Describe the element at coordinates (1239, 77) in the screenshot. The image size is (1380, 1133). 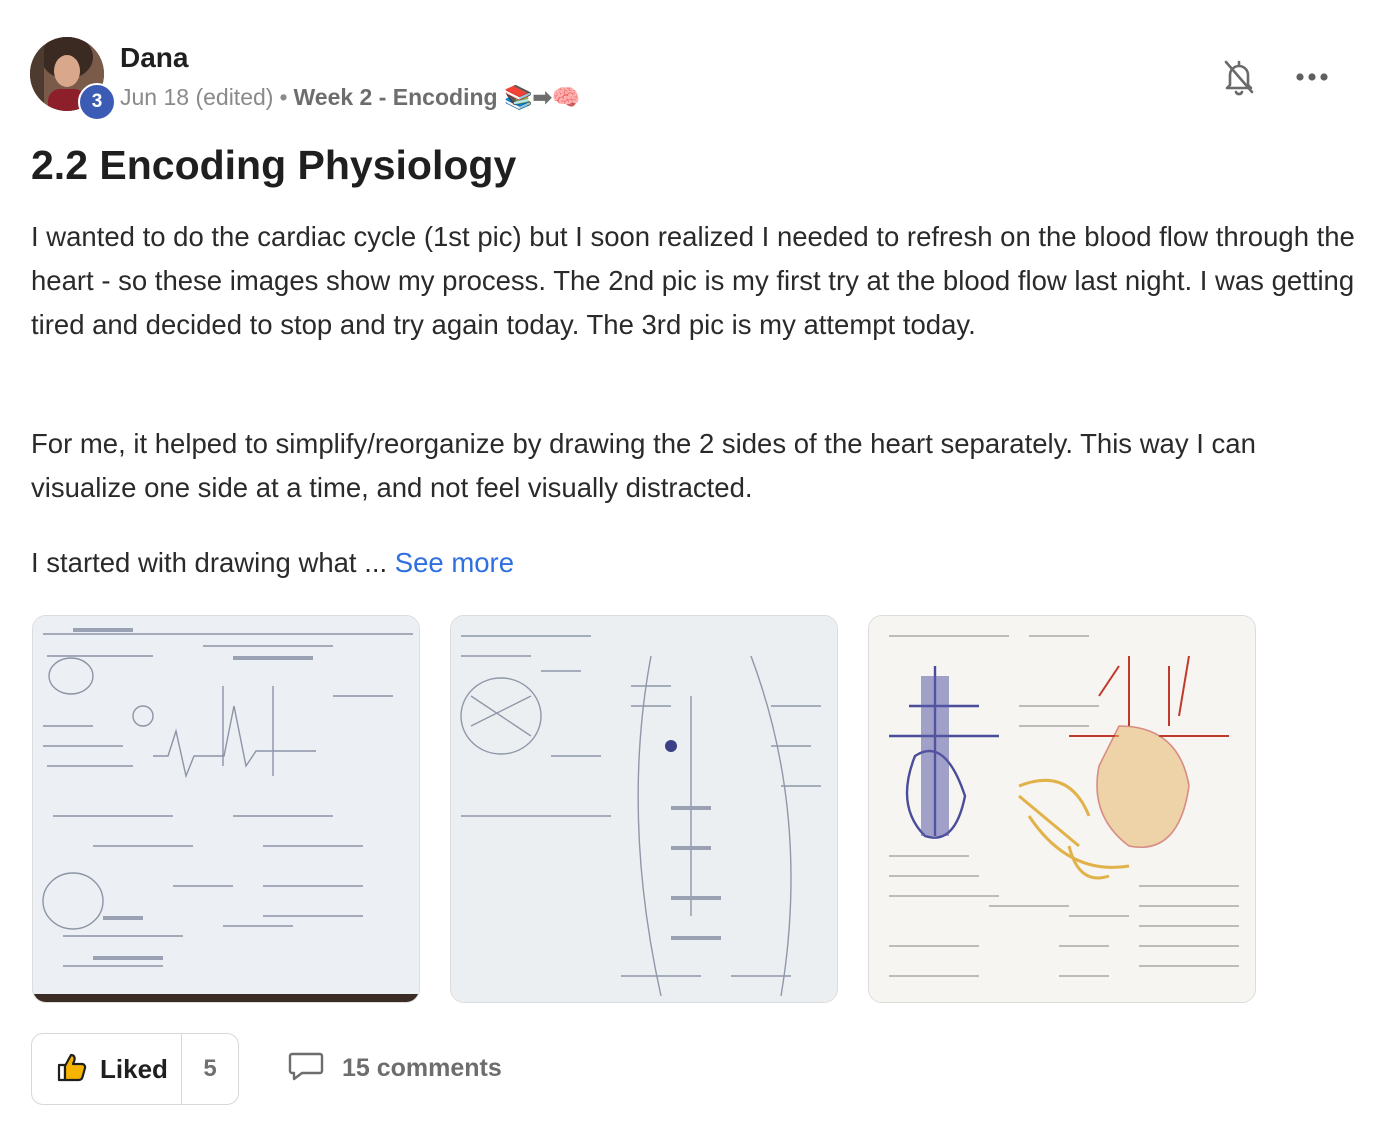
I see `bell-off-icon` at that location.